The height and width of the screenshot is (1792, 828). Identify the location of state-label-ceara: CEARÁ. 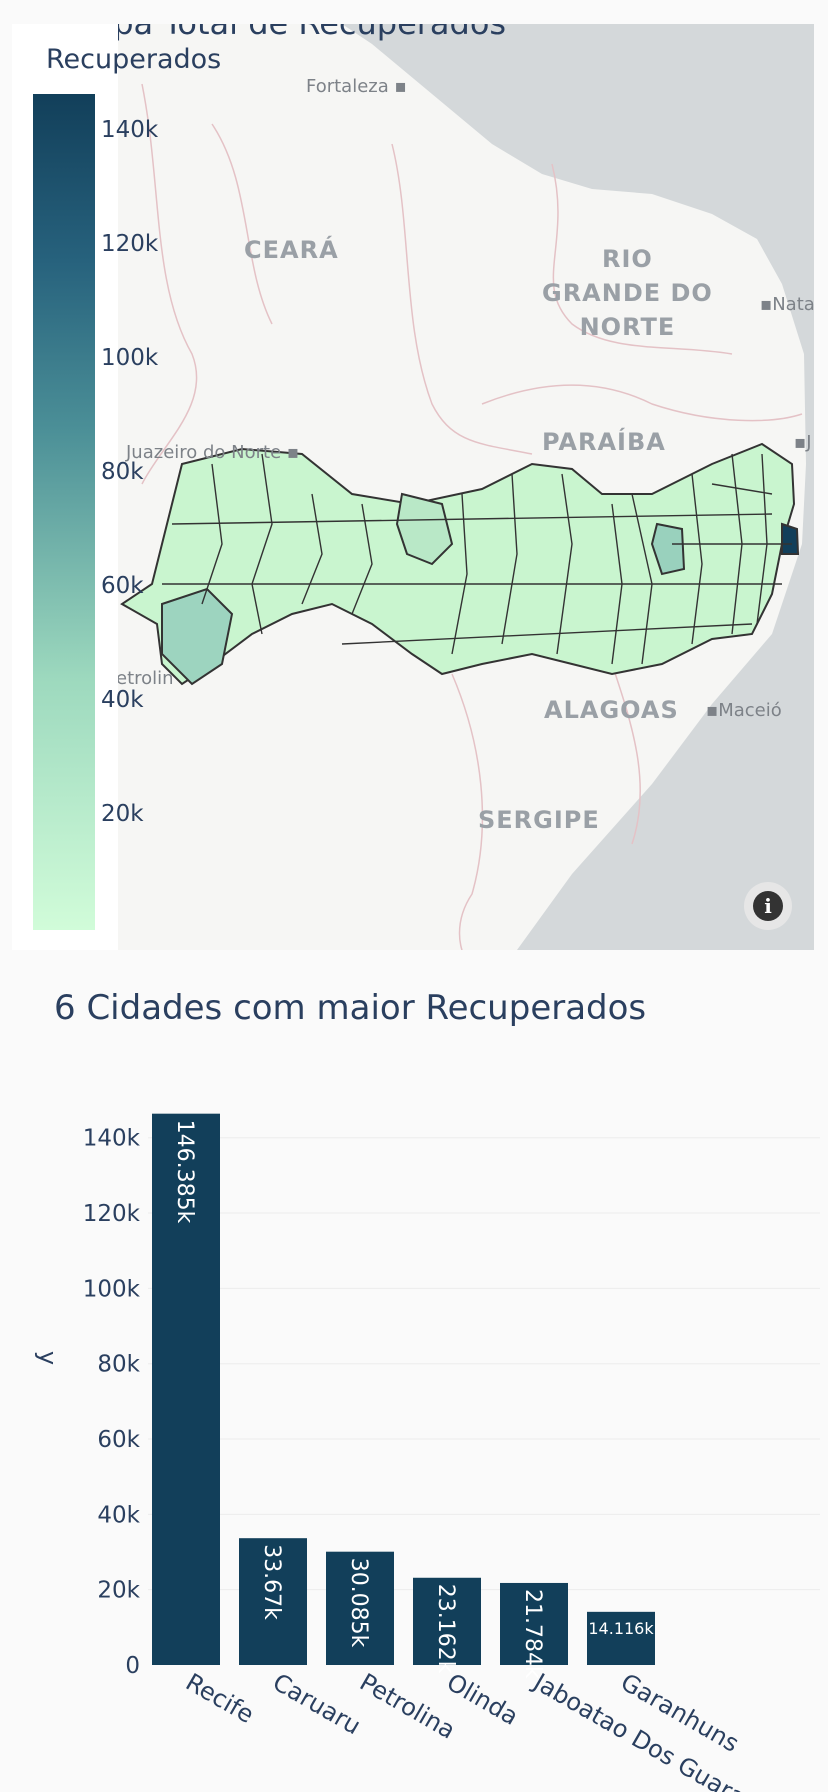
(291, 250).